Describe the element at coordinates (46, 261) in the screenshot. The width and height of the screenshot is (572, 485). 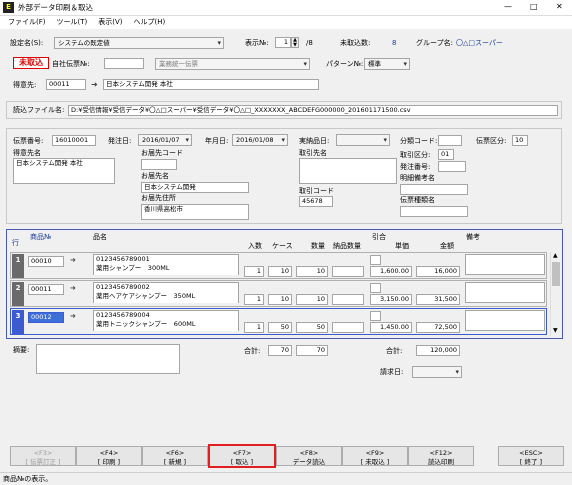
I see `row-code-input: 00010` at that location.